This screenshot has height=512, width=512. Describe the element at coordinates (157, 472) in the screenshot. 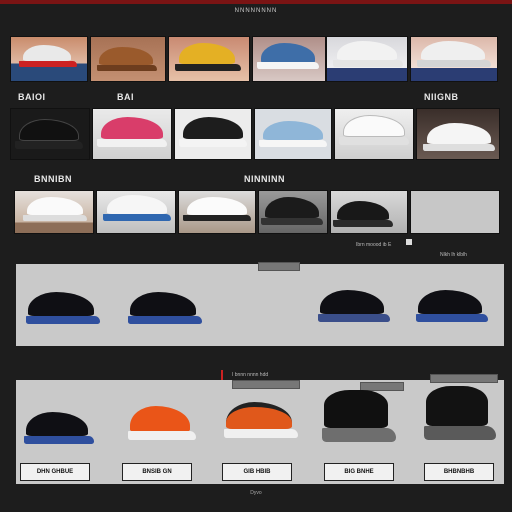

I see `product-caption-2: BNSIB GN` at that location.